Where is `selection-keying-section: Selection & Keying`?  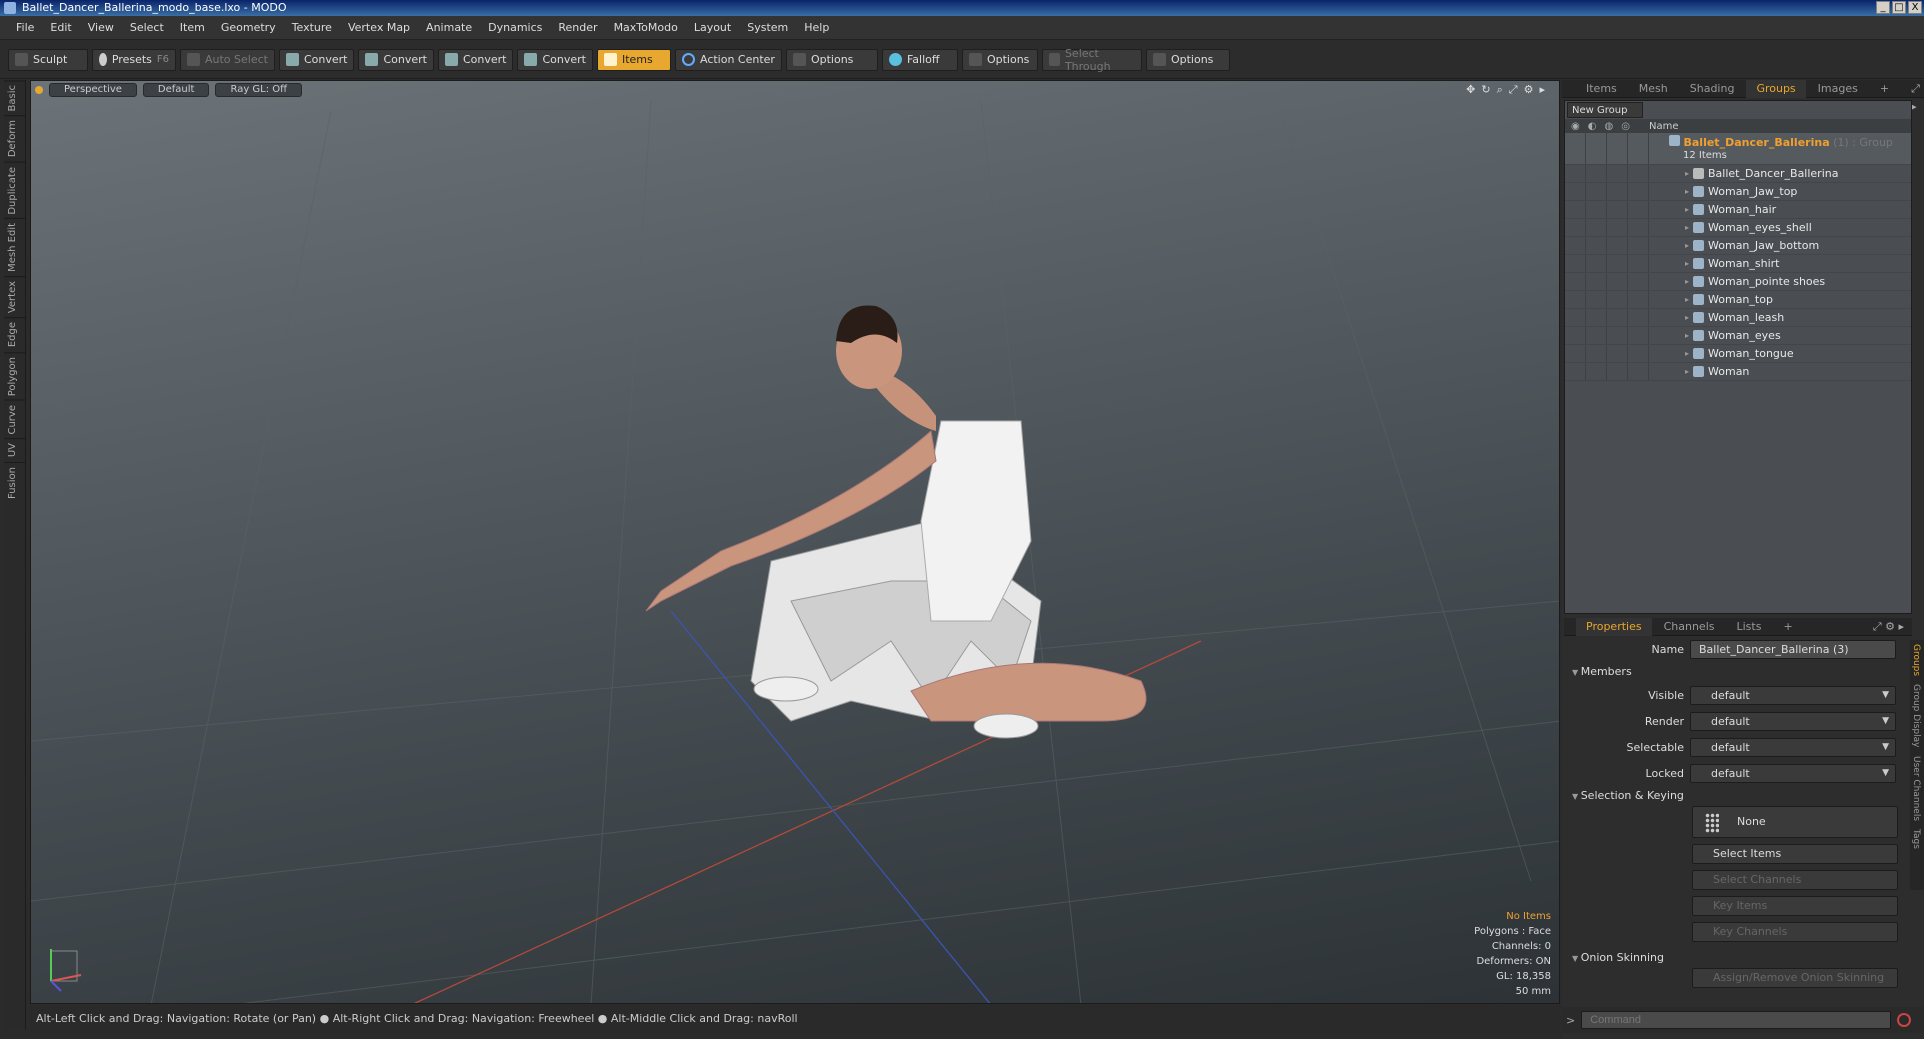
selection-keying-section: Selection & Keying is located at coordinates (1738, 796).